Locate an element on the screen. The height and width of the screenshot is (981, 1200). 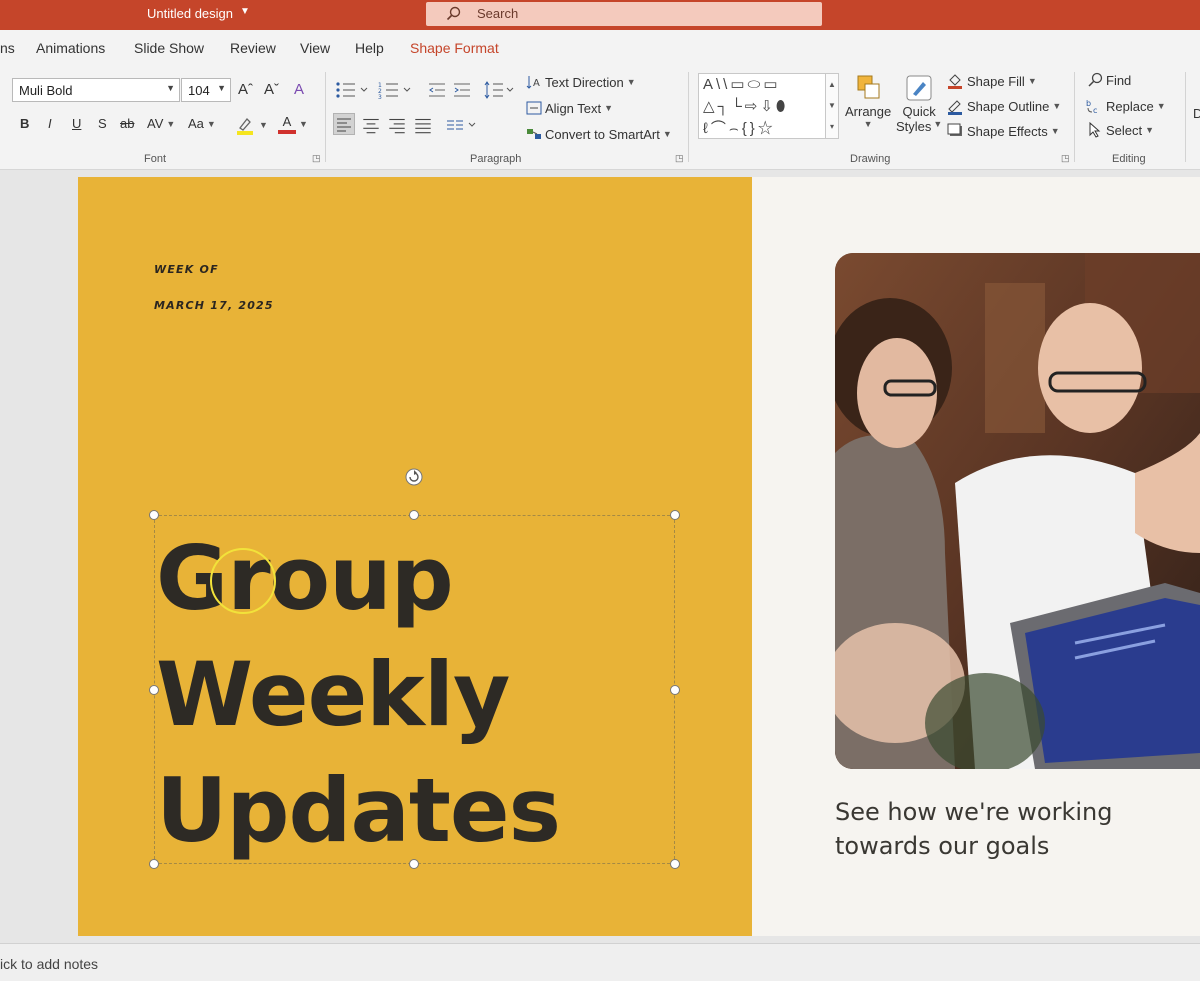
shape-outline-button: Shape Outline ▼ is located at coordinates (1003, 106).